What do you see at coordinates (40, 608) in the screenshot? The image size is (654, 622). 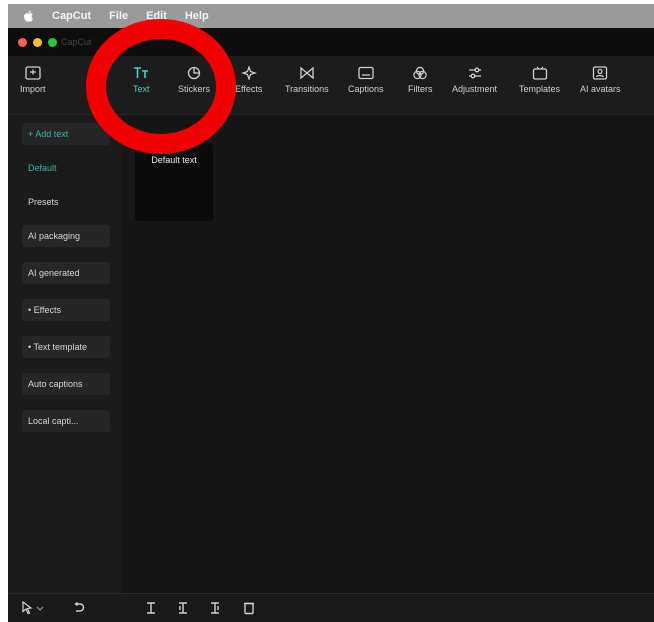 I see `chevron-down-icon` at bounding box center [40, 608].